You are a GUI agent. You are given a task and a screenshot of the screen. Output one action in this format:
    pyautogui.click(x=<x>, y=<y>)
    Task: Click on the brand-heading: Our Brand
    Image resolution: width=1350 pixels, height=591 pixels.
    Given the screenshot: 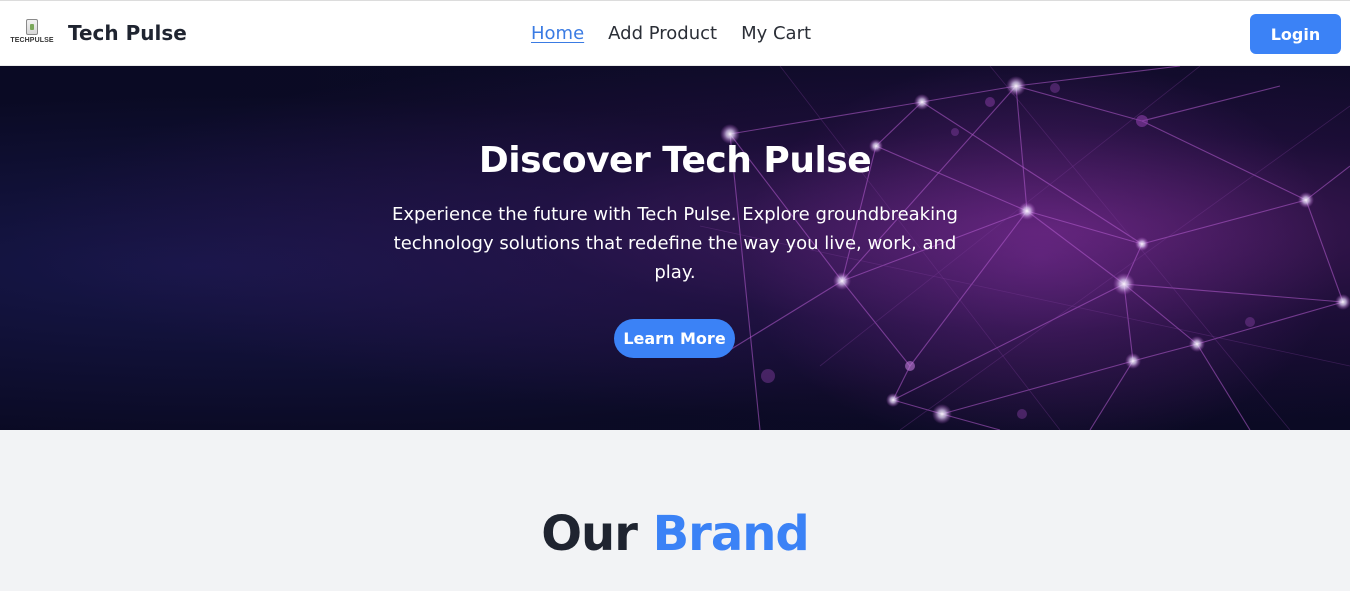 What is the action you would take?
    pyautogui.click(x=675, y=534)
    